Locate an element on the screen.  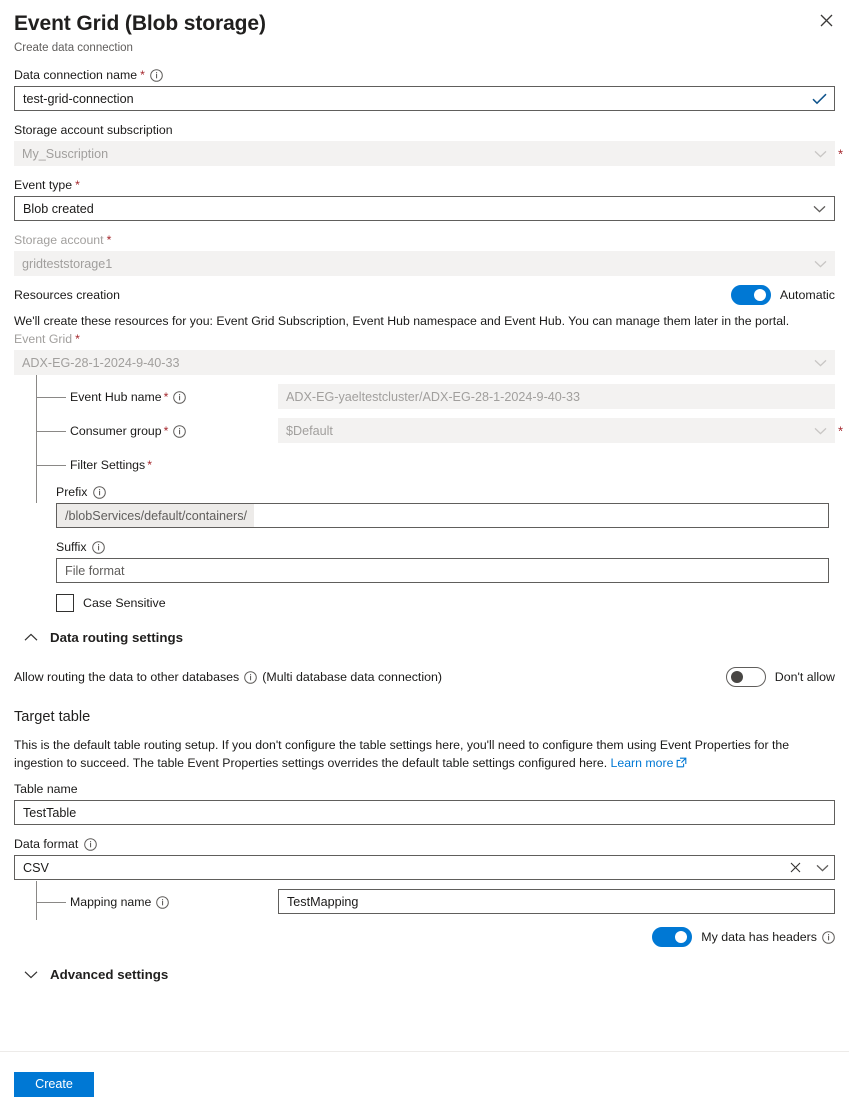
label-data-connection-name: Data connection name * is located at coordinates (424, 75).